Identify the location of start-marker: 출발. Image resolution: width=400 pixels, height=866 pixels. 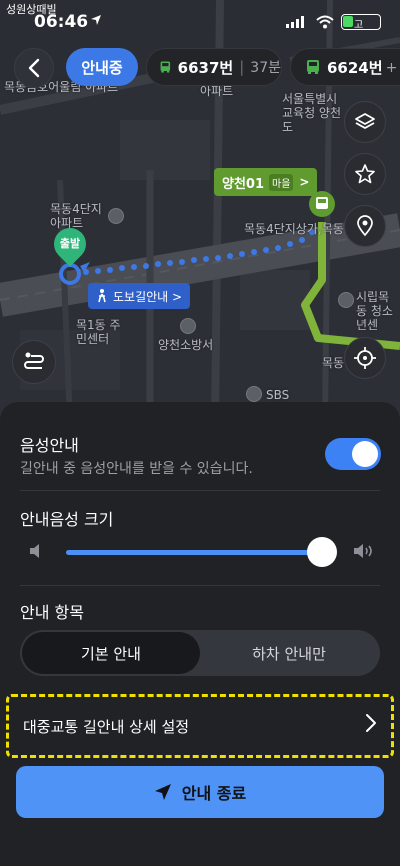
(70, 244).